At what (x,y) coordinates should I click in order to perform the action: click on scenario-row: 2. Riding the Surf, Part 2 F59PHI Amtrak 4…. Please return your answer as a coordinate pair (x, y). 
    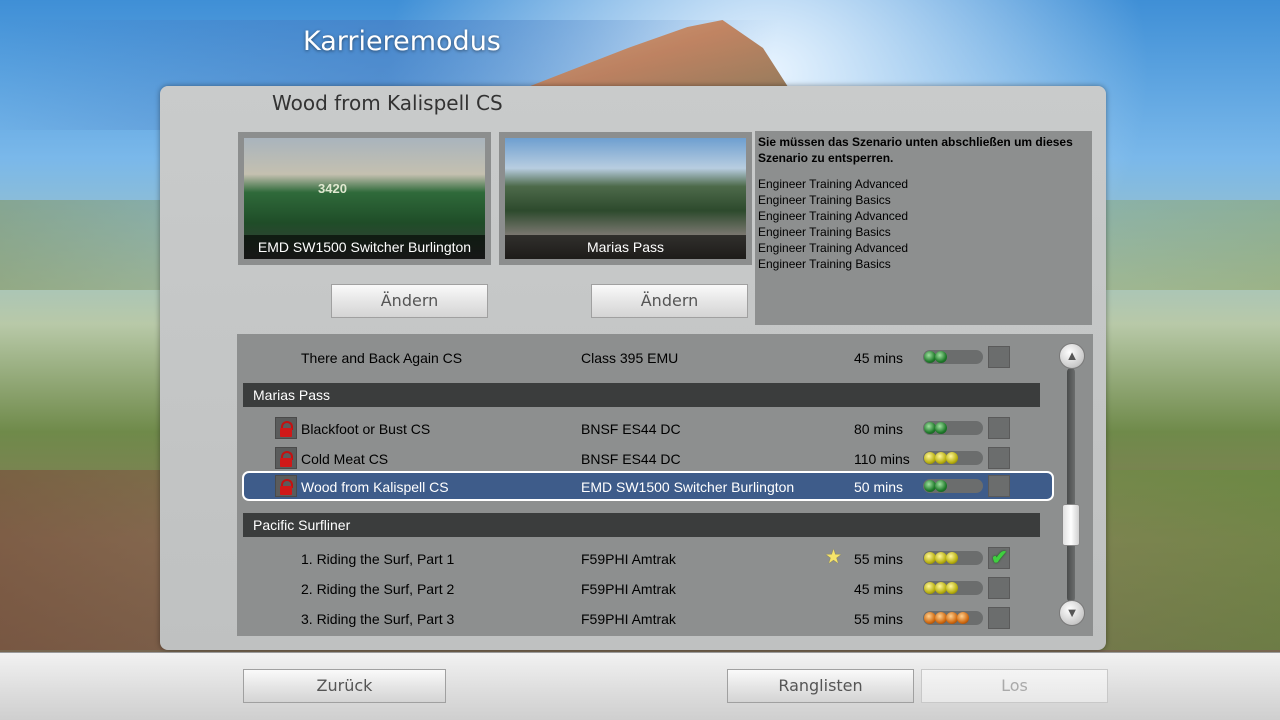
    Looking at the image, I should click on (643, 588).